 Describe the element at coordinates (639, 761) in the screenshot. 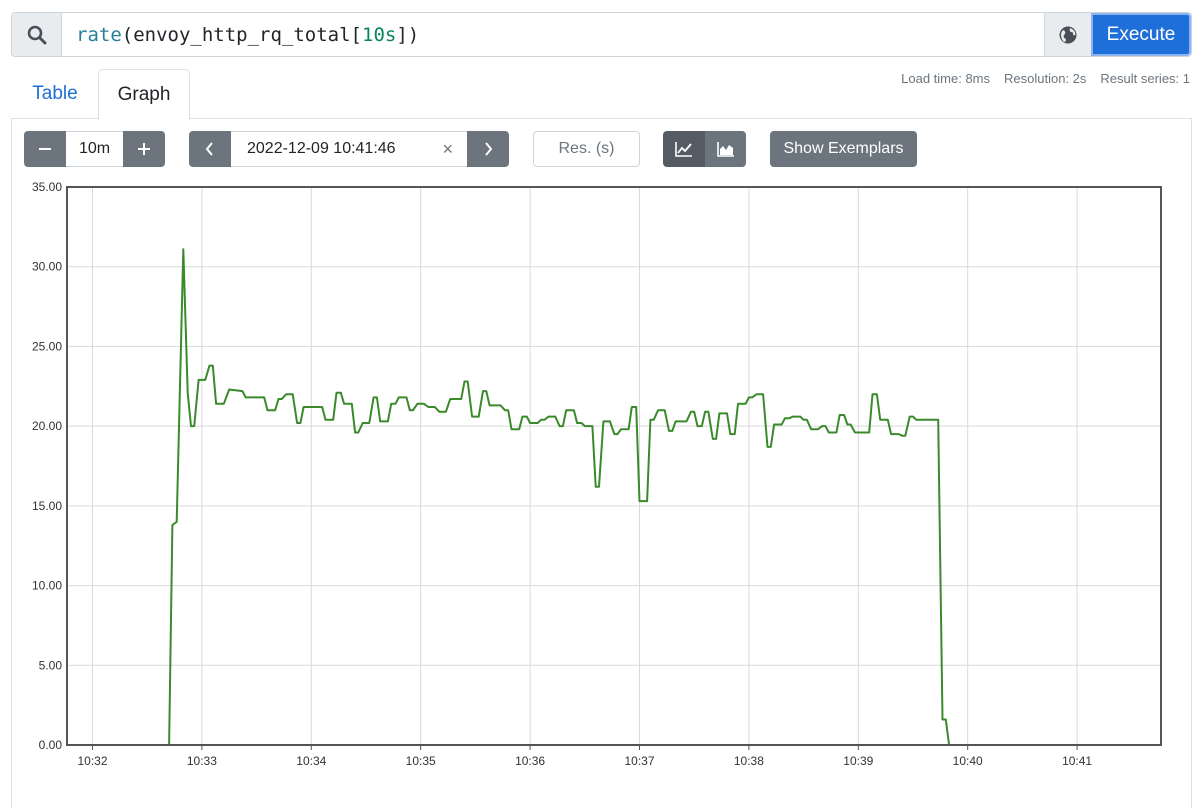

I see `x-tick-label: 10:37` at that location.